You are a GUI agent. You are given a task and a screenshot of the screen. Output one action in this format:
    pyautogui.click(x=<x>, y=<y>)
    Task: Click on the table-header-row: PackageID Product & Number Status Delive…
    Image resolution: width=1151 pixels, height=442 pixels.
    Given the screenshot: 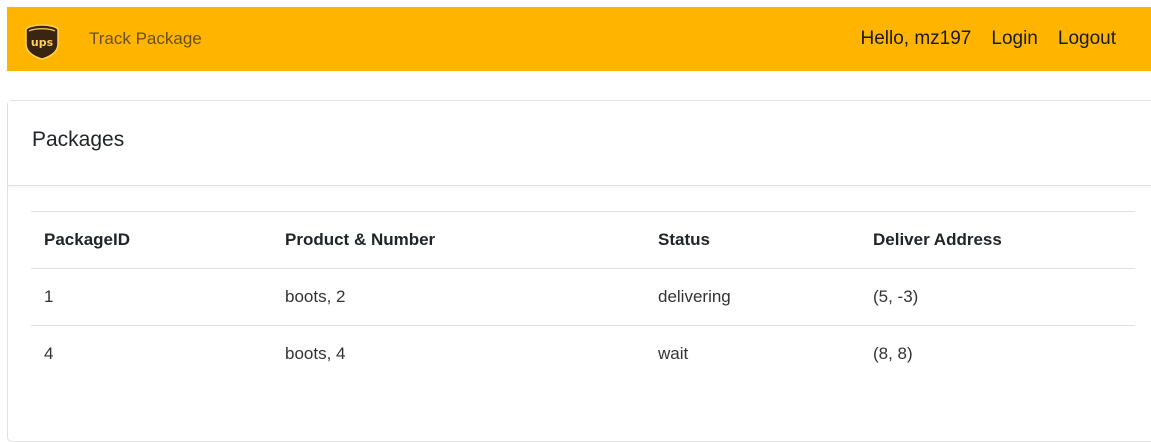 What is the action you would take?
    pyautogui.click(x=583, y=240)
    